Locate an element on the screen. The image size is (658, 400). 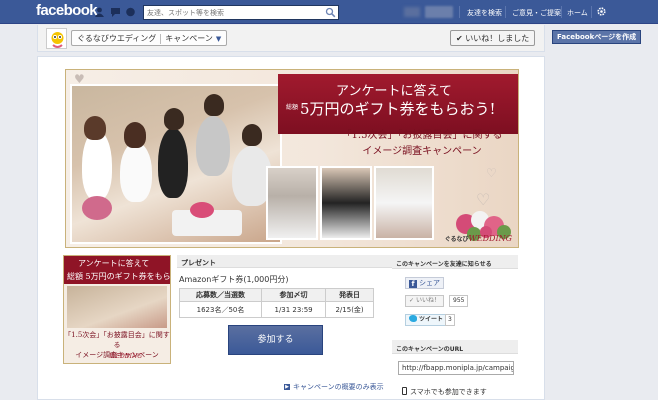
table-row: 1623名／50名 1/31 23:59 2/15(金) is located at coordinates (276, 309).